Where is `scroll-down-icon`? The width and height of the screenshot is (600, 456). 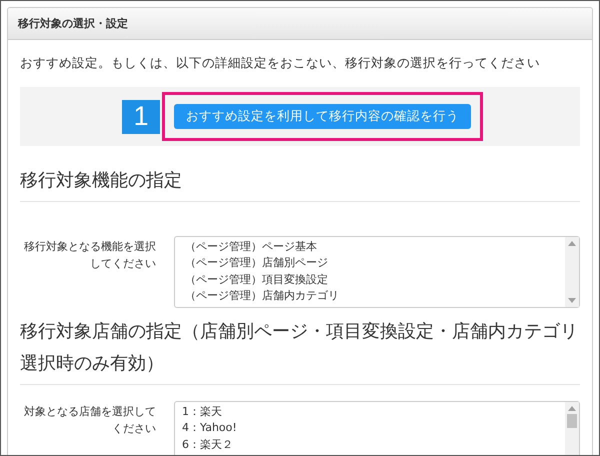
scroll-down-icon is located at coordinates (572, 300).